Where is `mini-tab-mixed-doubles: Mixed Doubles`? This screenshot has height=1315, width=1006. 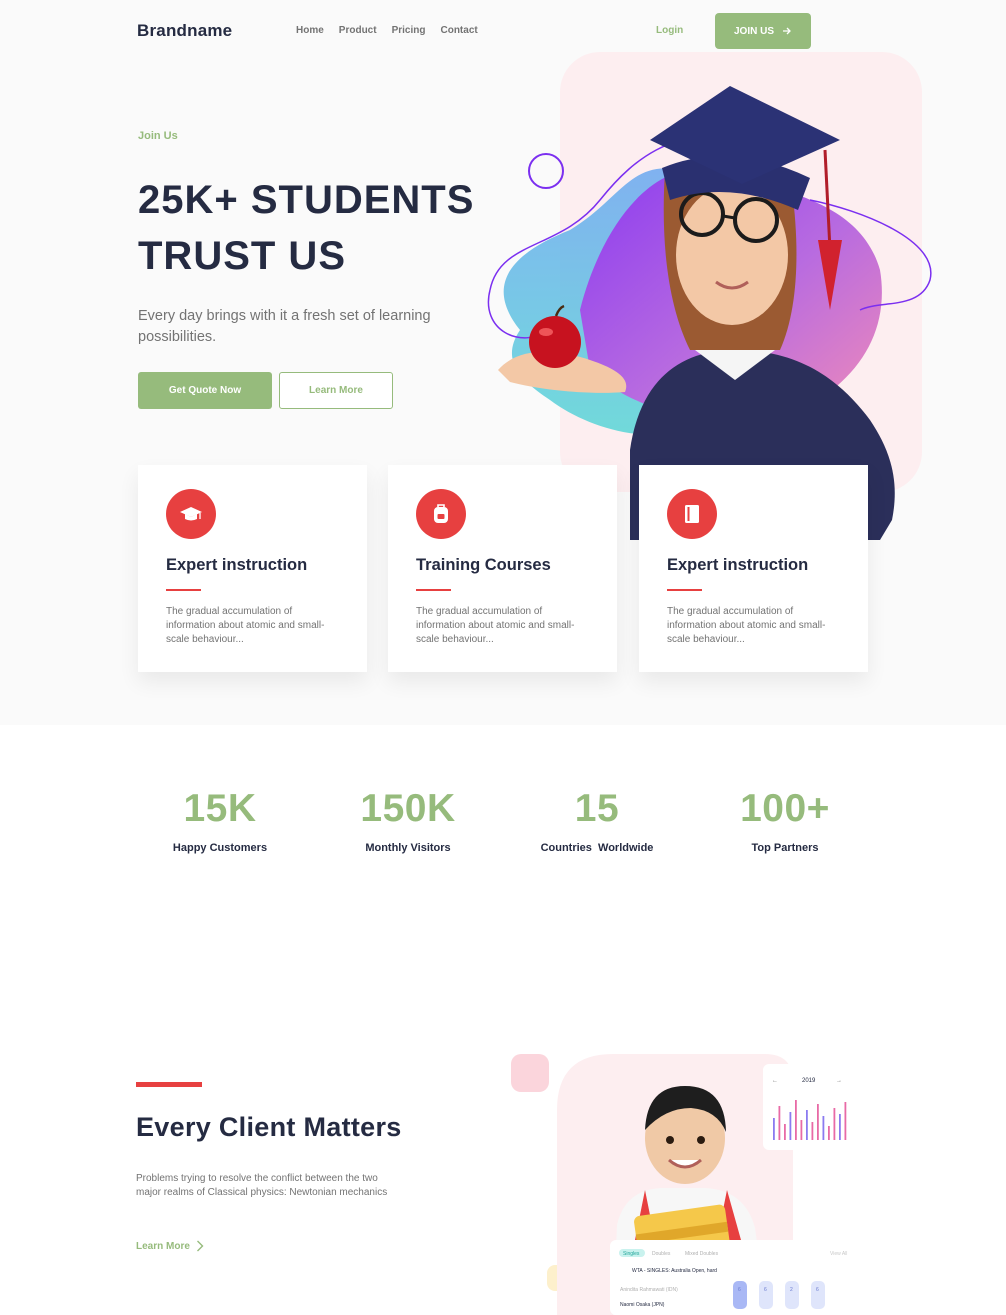 mini-tab-mixed-doubles: Mixed Doubles is located at coordinates (702, 1254).